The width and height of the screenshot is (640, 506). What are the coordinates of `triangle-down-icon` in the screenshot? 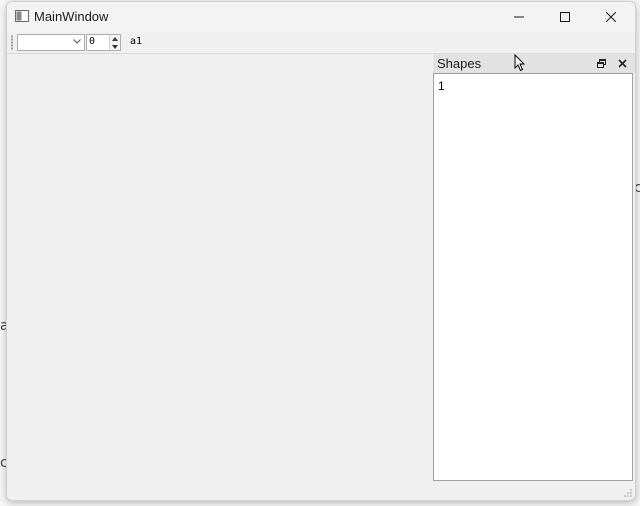 It's located at (115, 46).